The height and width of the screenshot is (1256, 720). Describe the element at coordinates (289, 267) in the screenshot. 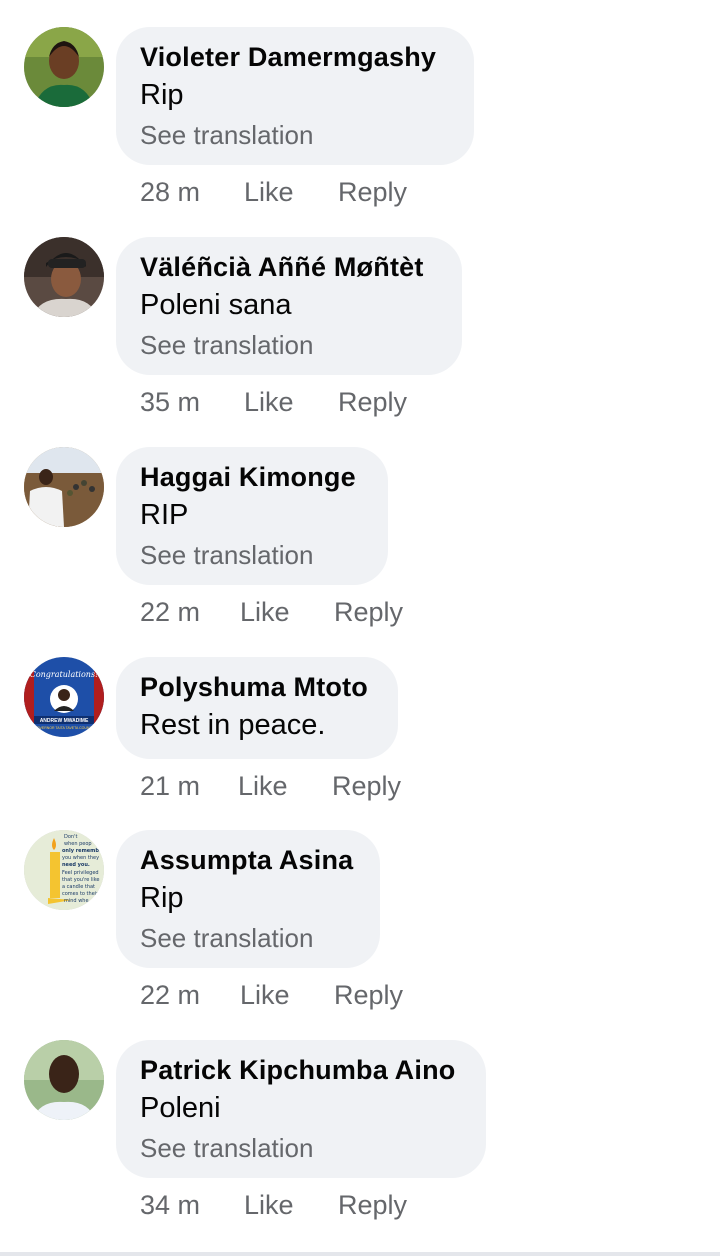

I see `comment-author: Väléñcià Aññé Møñtèt` at that location.